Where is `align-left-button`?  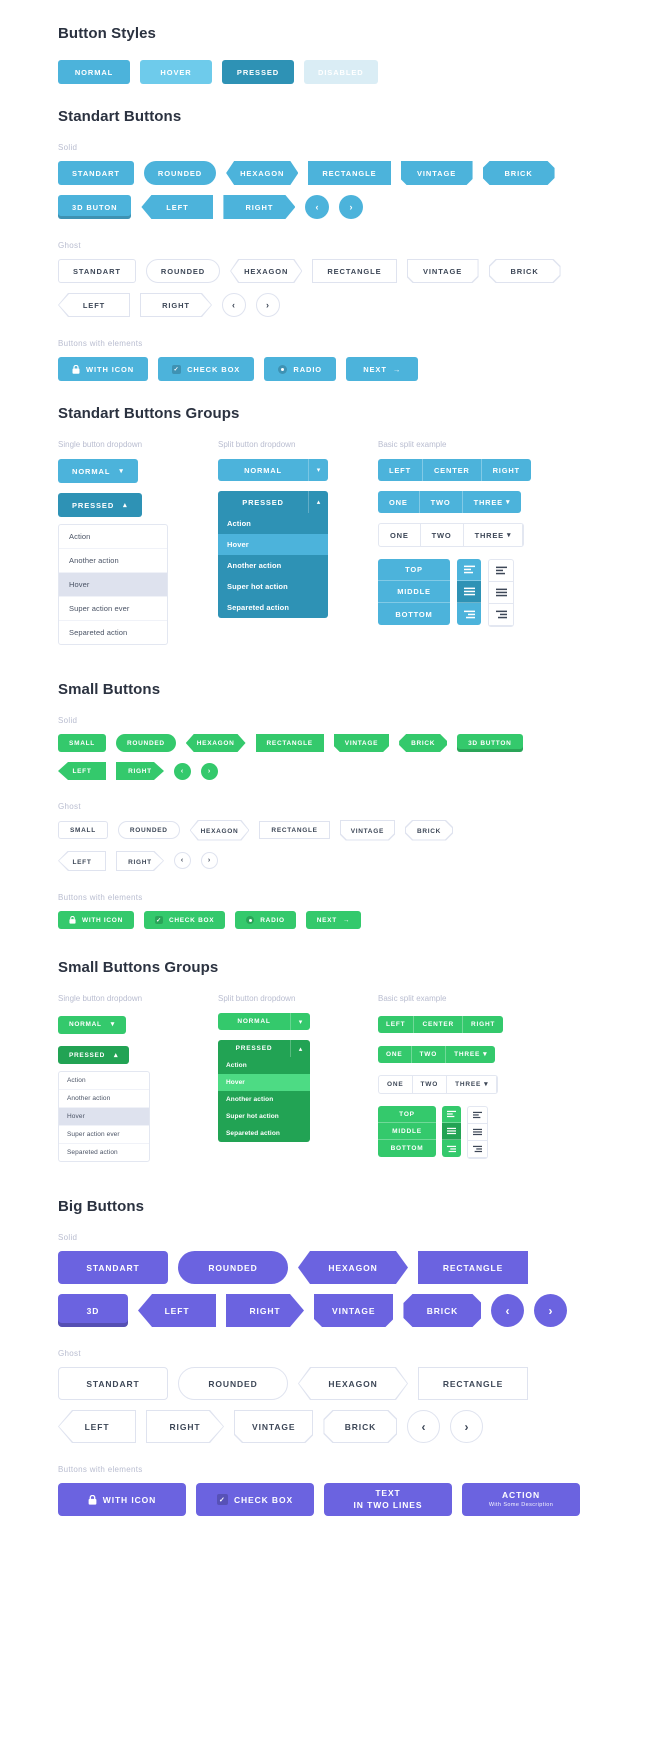 align-left-button is located at coordinates (469, 570).